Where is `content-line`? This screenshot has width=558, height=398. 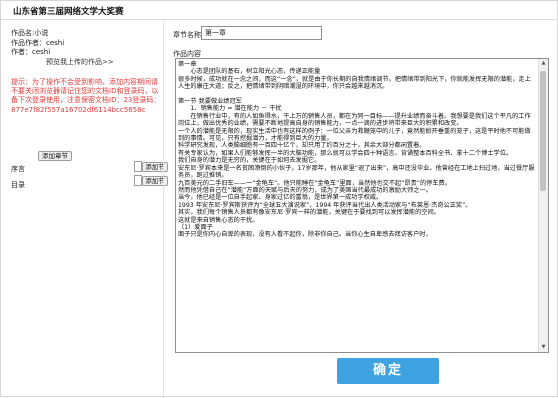 content-line is located at coordinates (357, 94).